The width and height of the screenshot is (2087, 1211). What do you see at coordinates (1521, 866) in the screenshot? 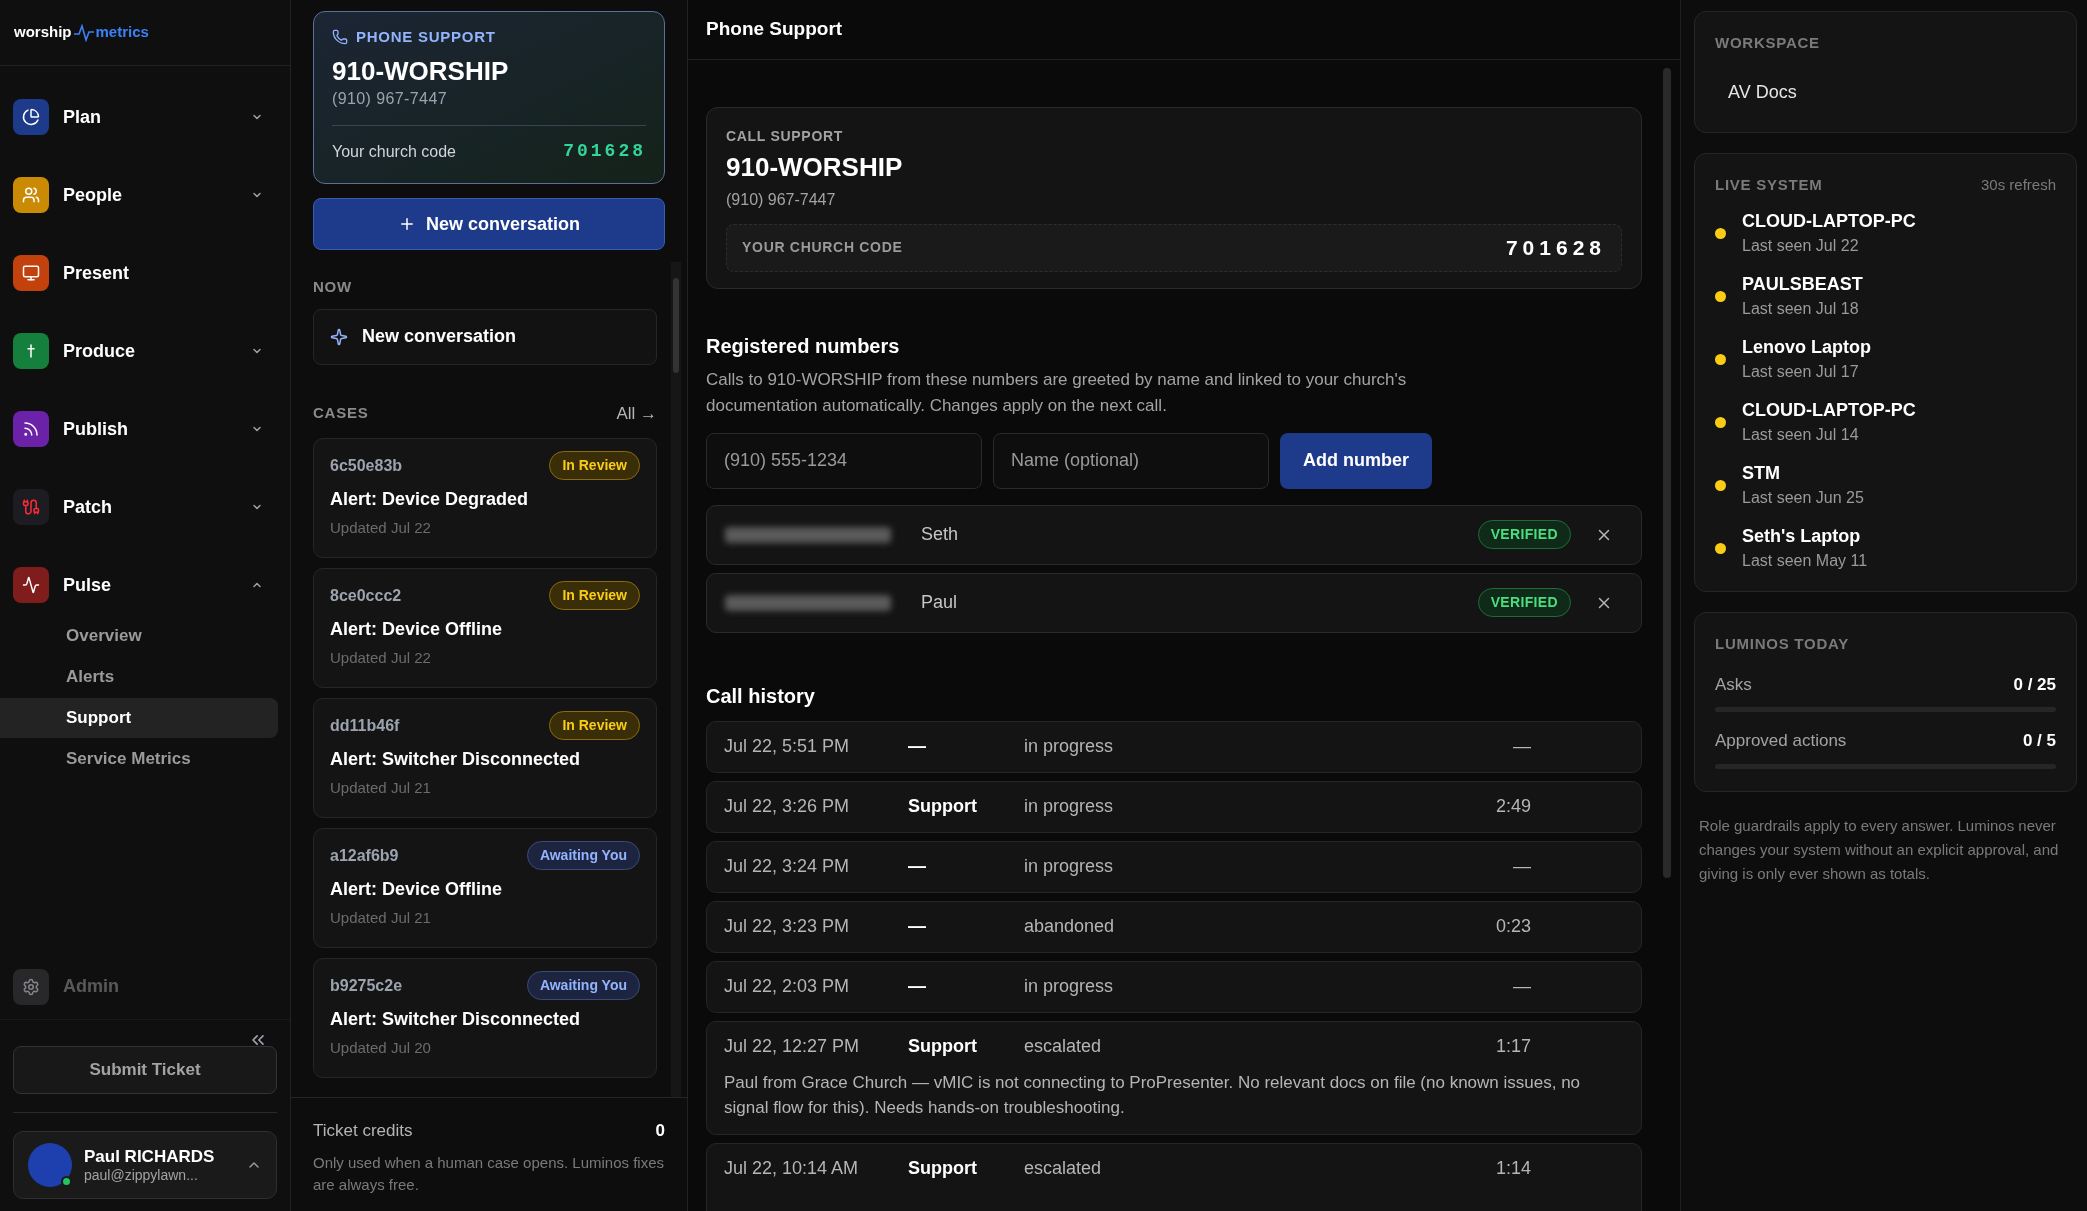
I see `call-duration: —` at bounding box center [1521, 866].